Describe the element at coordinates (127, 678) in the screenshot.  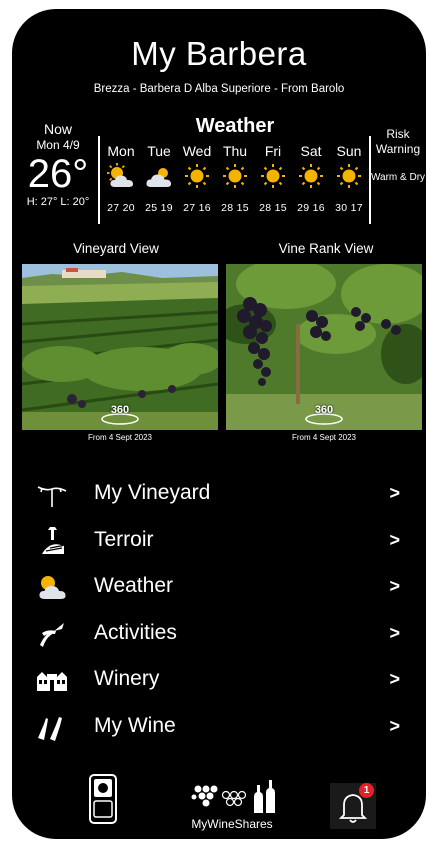
I see `menu-label: Winery` at that location.